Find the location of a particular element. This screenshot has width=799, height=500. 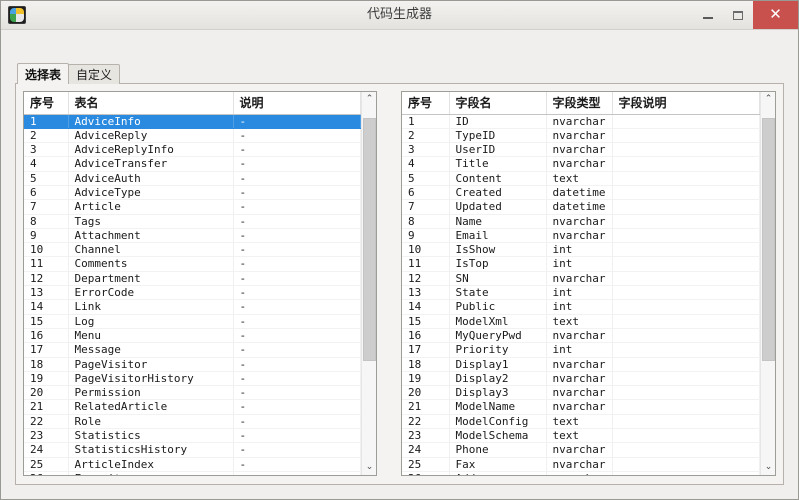

table-row: 12 Department - is located at coordinates (192, 279).